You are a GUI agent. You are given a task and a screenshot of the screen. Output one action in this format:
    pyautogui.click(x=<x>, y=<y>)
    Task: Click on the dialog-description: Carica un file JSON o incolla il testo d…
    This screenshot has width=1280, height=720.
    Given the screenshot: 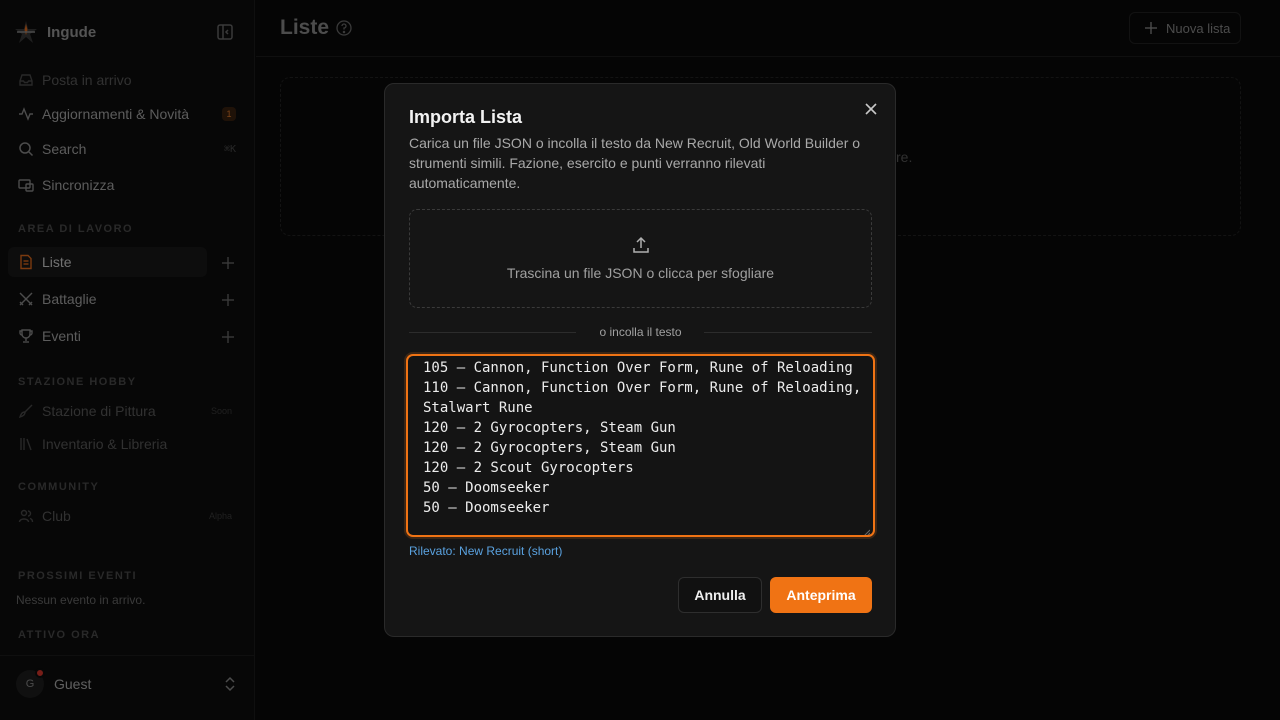 What is the action you would take?
    pyautogui.click(x=635, y=163)
    